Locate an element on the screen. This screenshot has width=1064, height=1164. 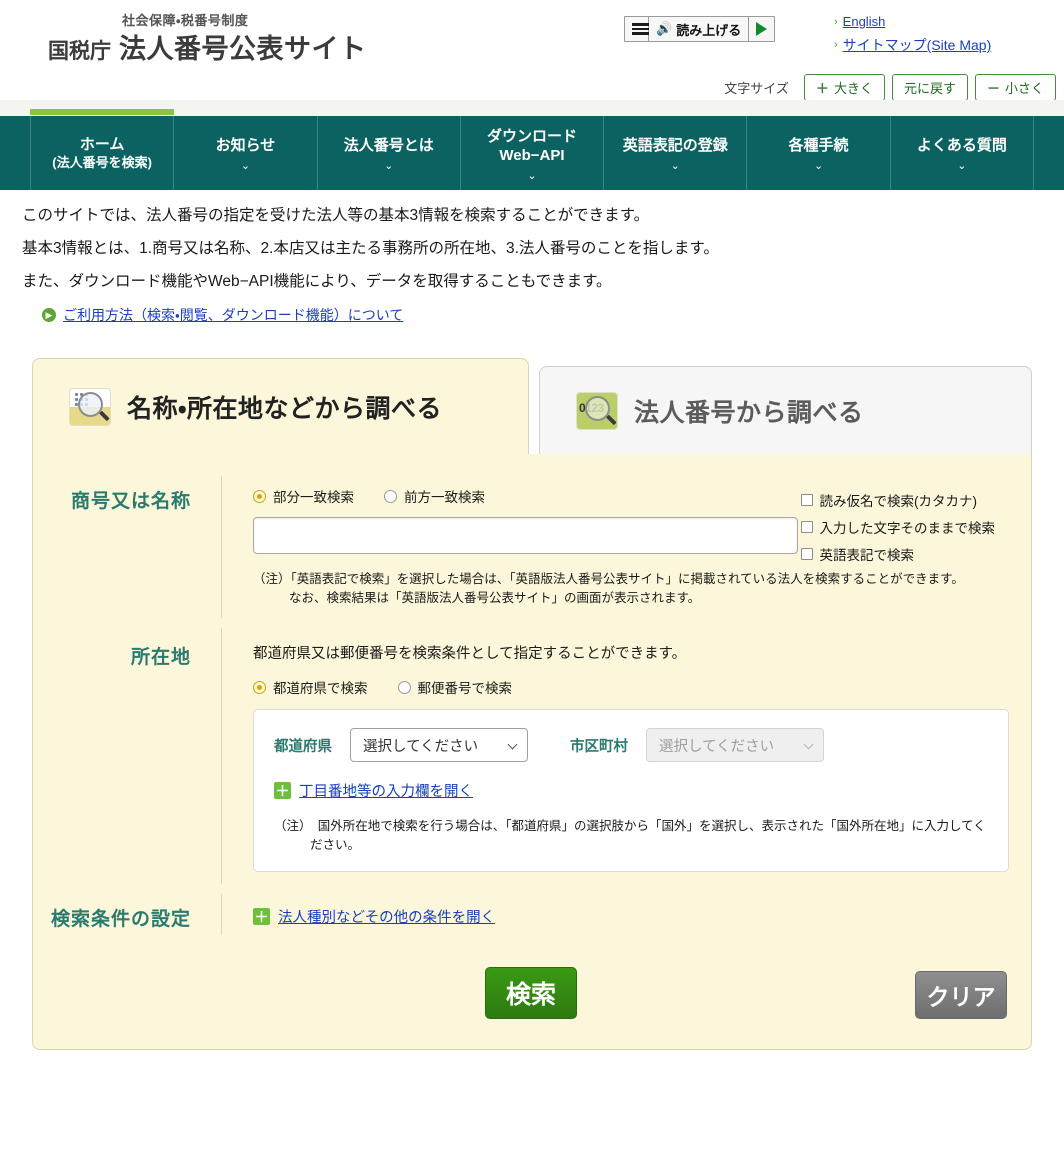
font-size-controls: 文字サイズ ＋ 大きく 元に戻す － 小さく is located at coordinates (890, 87).